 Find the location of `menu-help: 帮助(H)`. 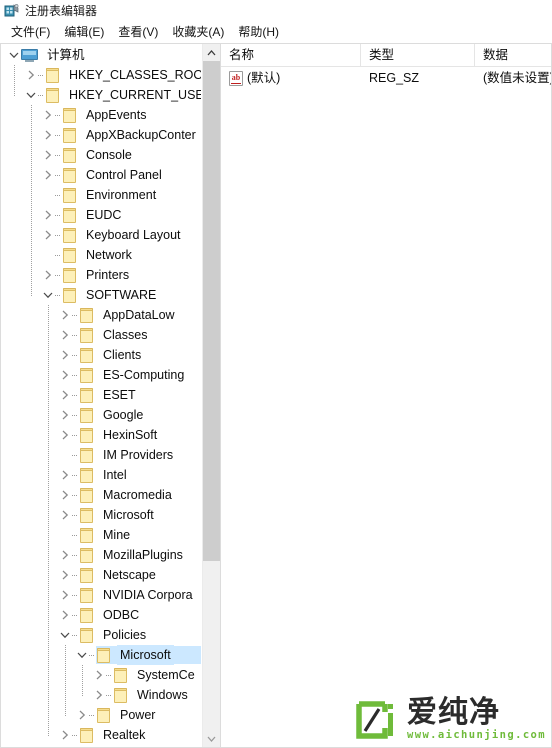

menu-help: 帮助(H) is located at coordinates (258, 32).